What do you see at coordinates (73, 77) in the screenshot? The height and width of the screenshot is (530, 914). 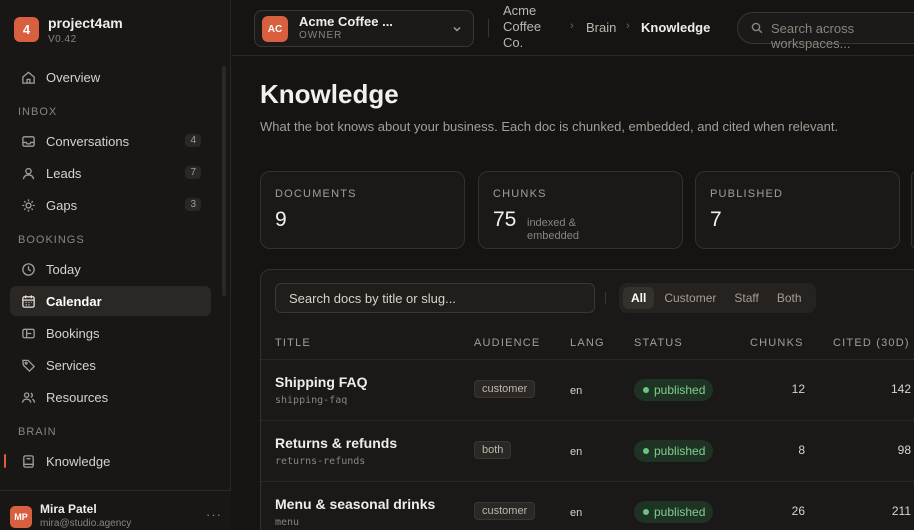 I see `sidebar-item-label: Overview` at bounding box center [73, 77].